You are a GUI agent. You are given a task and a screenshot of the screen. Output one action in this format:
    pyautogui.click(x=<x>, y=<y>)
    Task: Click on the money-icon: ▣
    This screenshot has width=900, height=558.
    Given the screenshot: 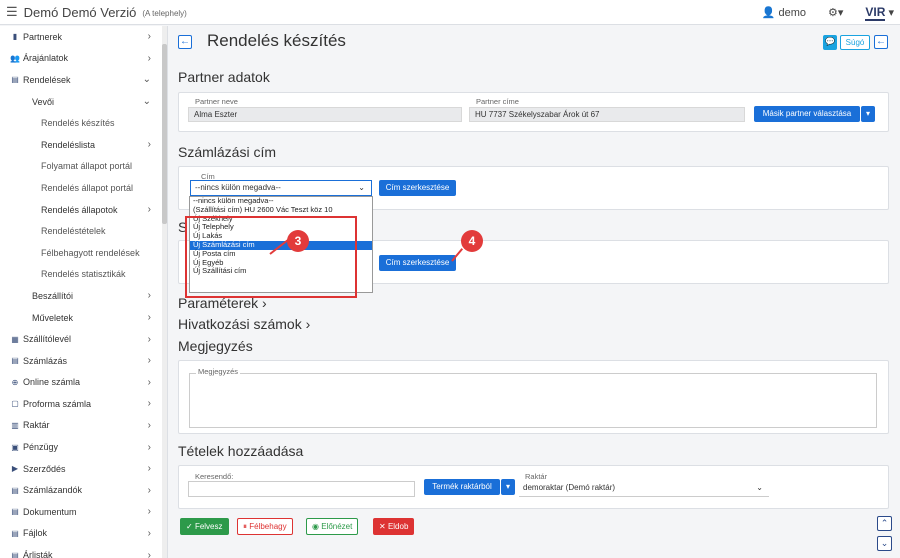 What is the action you would take?
    pyautogui.click(x=15, y=447)
    